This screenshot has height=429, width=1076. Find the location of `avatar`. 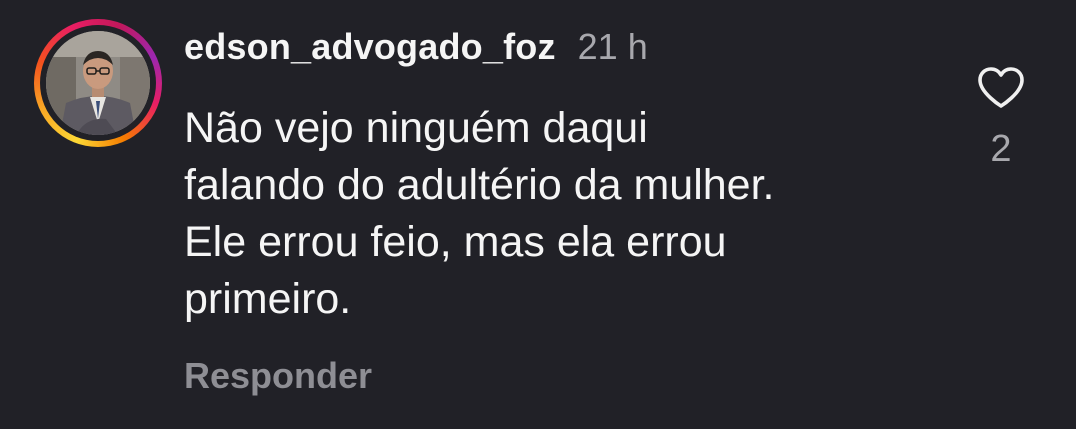

avatar is located at coordinates (98, 83).